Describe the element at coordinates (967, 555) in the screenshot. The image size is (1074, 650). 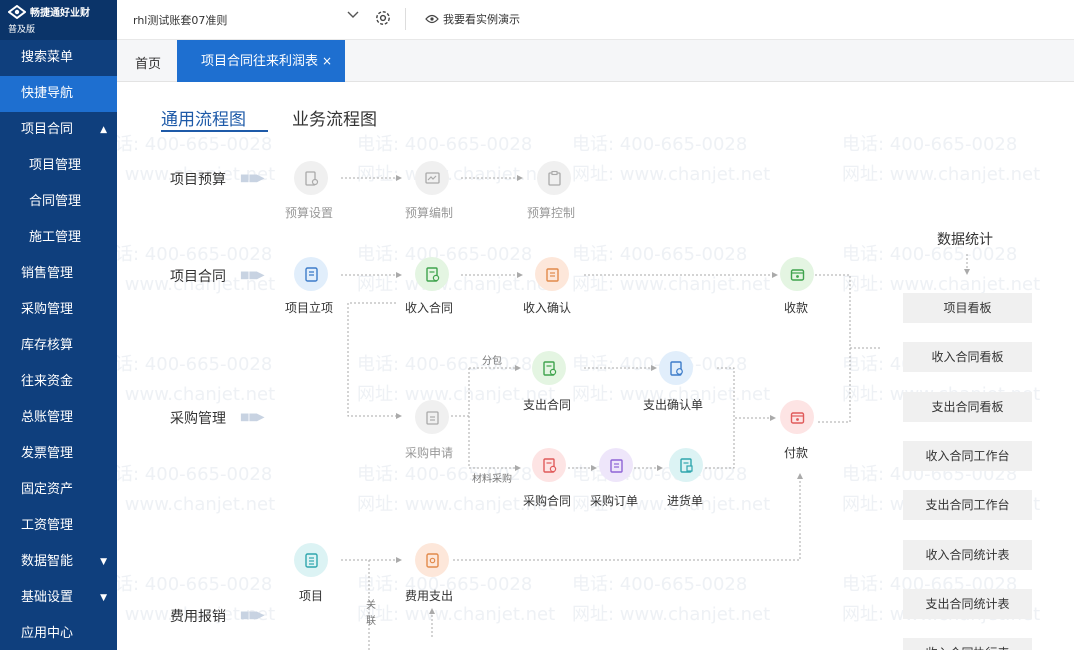
I see `income-contract-stats-button: 收入合同统计表` at that location.